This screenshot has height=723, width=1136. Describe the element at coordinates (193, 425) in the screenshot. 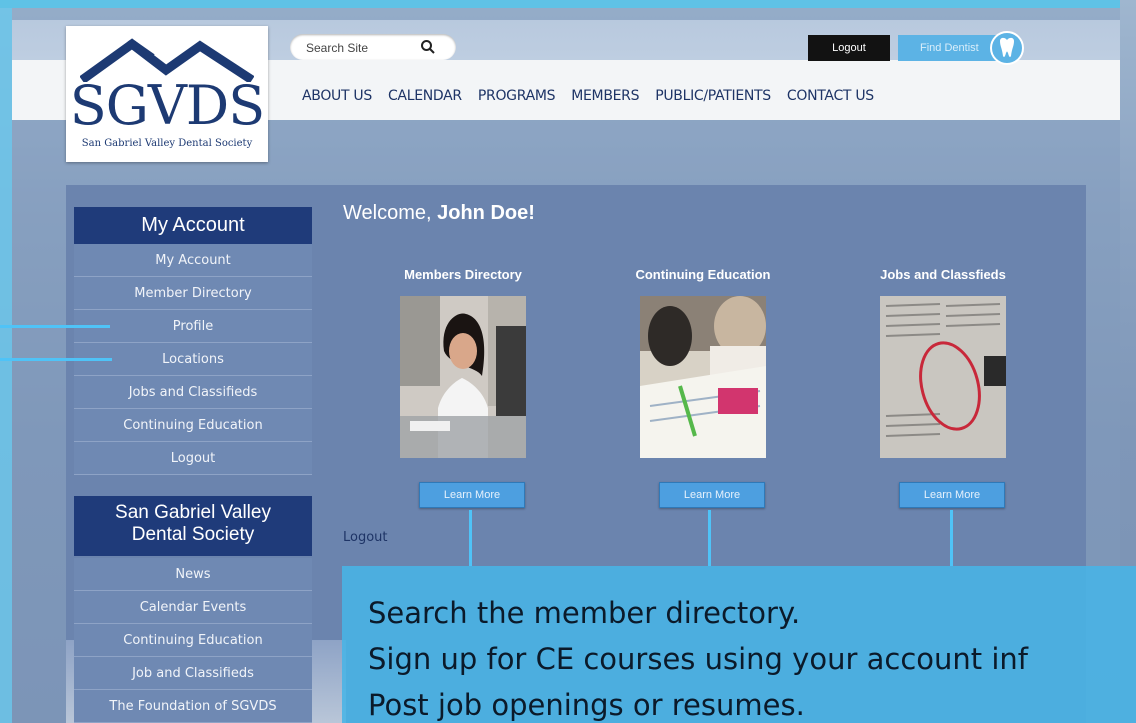

I see `sidebar-item-continuing-education: Continuing Education` at that location.